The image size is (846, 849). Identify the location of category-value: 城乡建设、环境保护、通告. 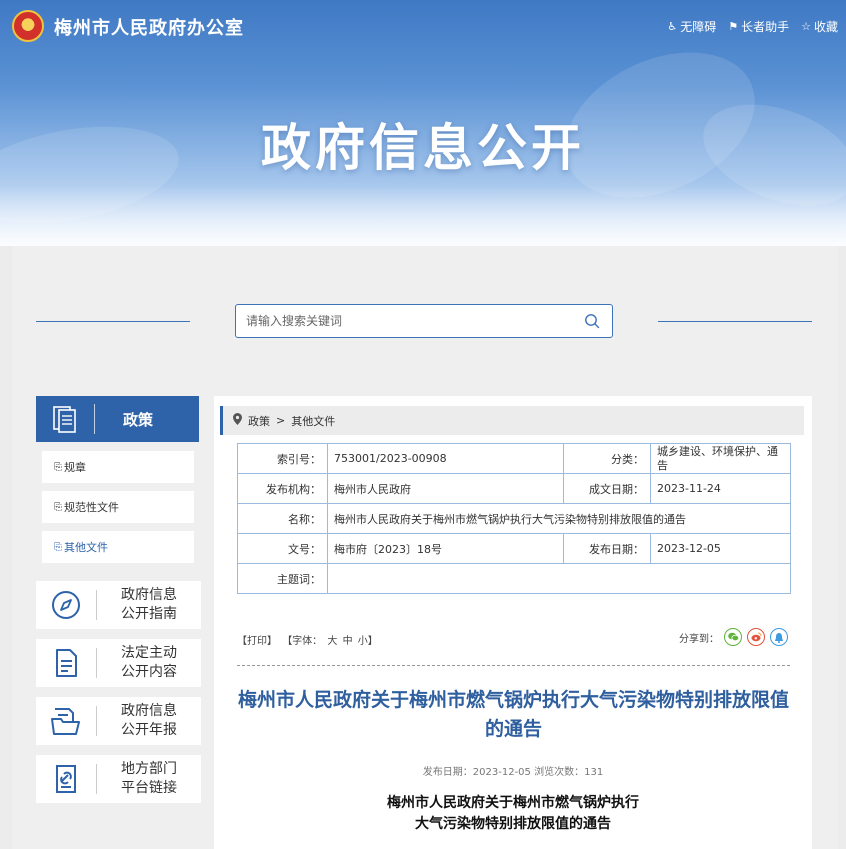
(720, 458).